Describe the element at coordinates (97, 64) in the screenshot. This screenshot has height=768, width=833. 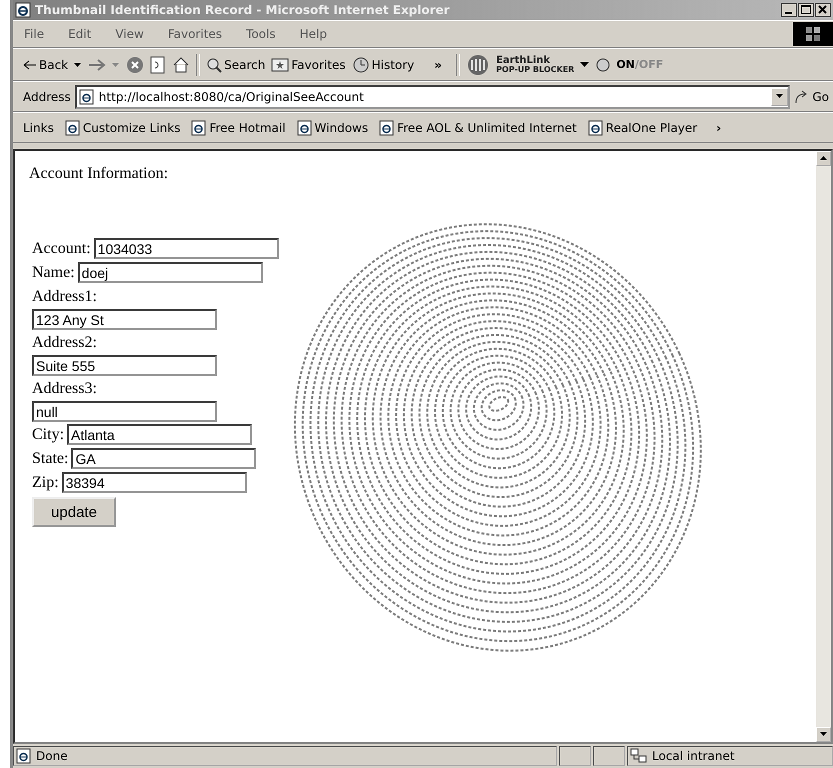
I see `forward-arrow-icon` at that location.